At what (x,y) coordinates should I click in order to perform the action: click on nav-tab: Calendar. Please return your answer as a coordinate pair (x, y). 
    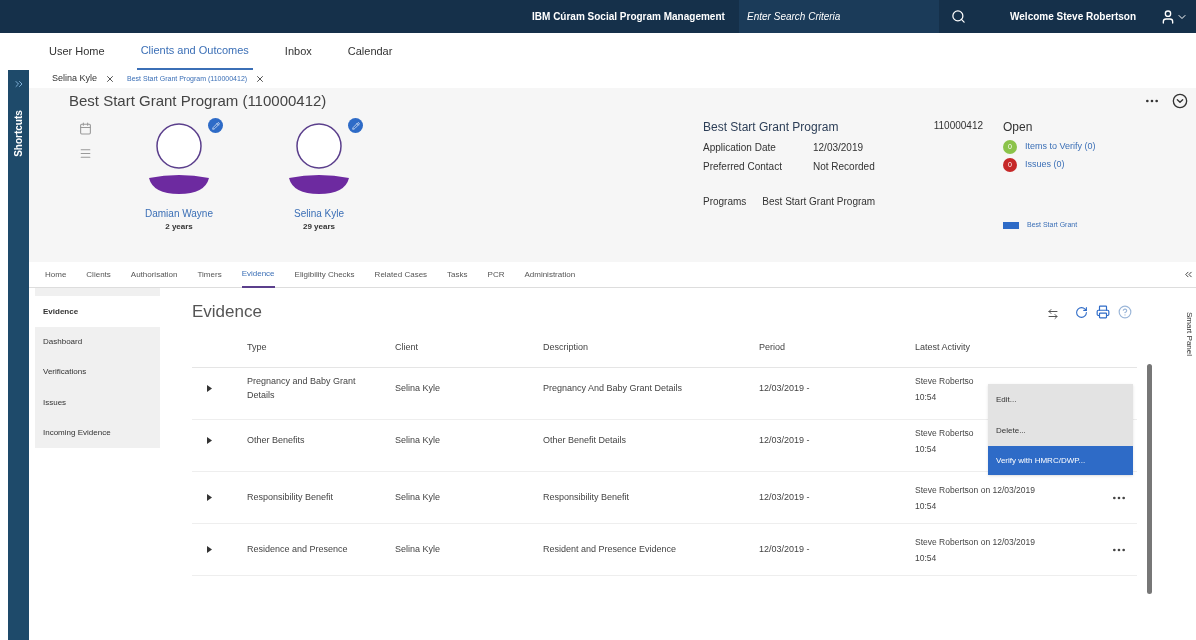
    Looking at the image, I should click on (370, 51).